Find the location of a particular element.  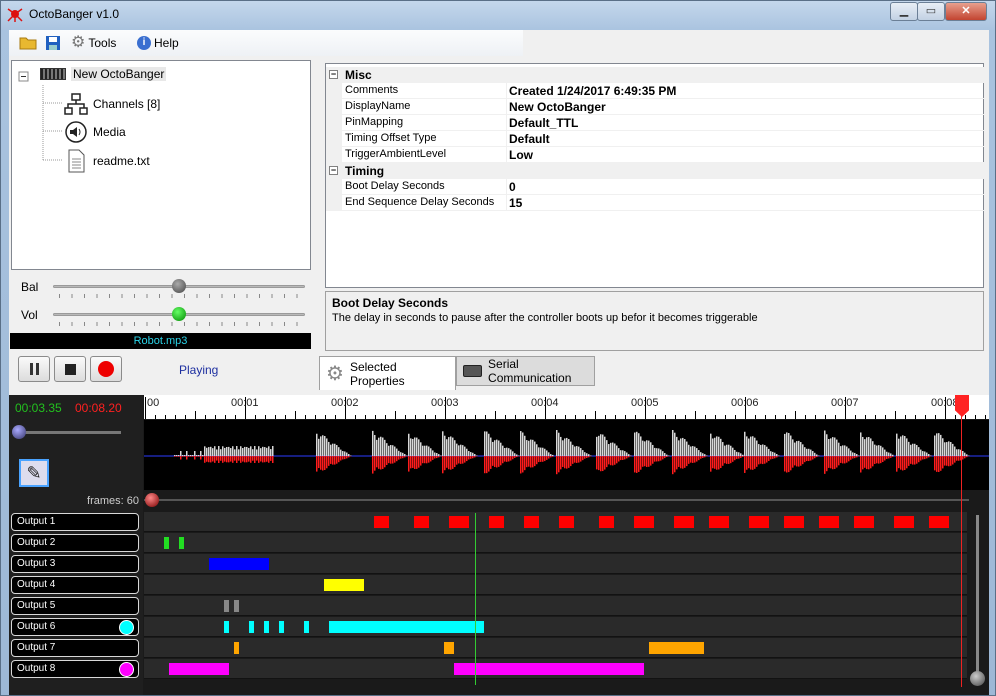

vertical-zoom-thumb is located at coordinates (977, 678).